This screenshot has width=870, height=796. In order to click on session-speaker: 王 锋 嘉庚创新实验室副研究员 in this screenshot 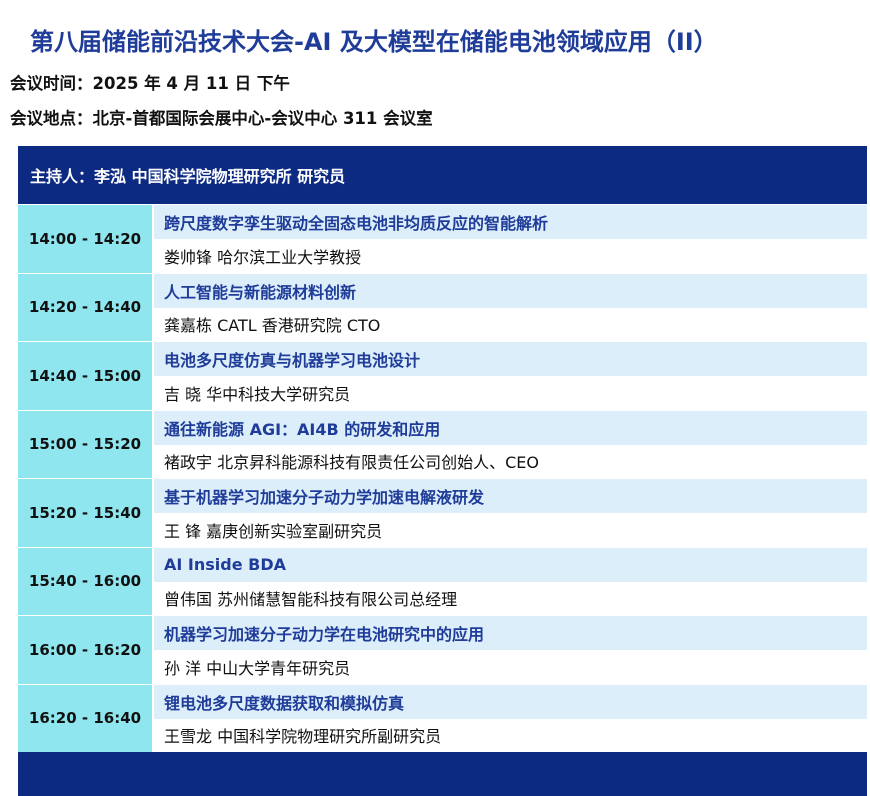, I will do `click(510, 530)`.